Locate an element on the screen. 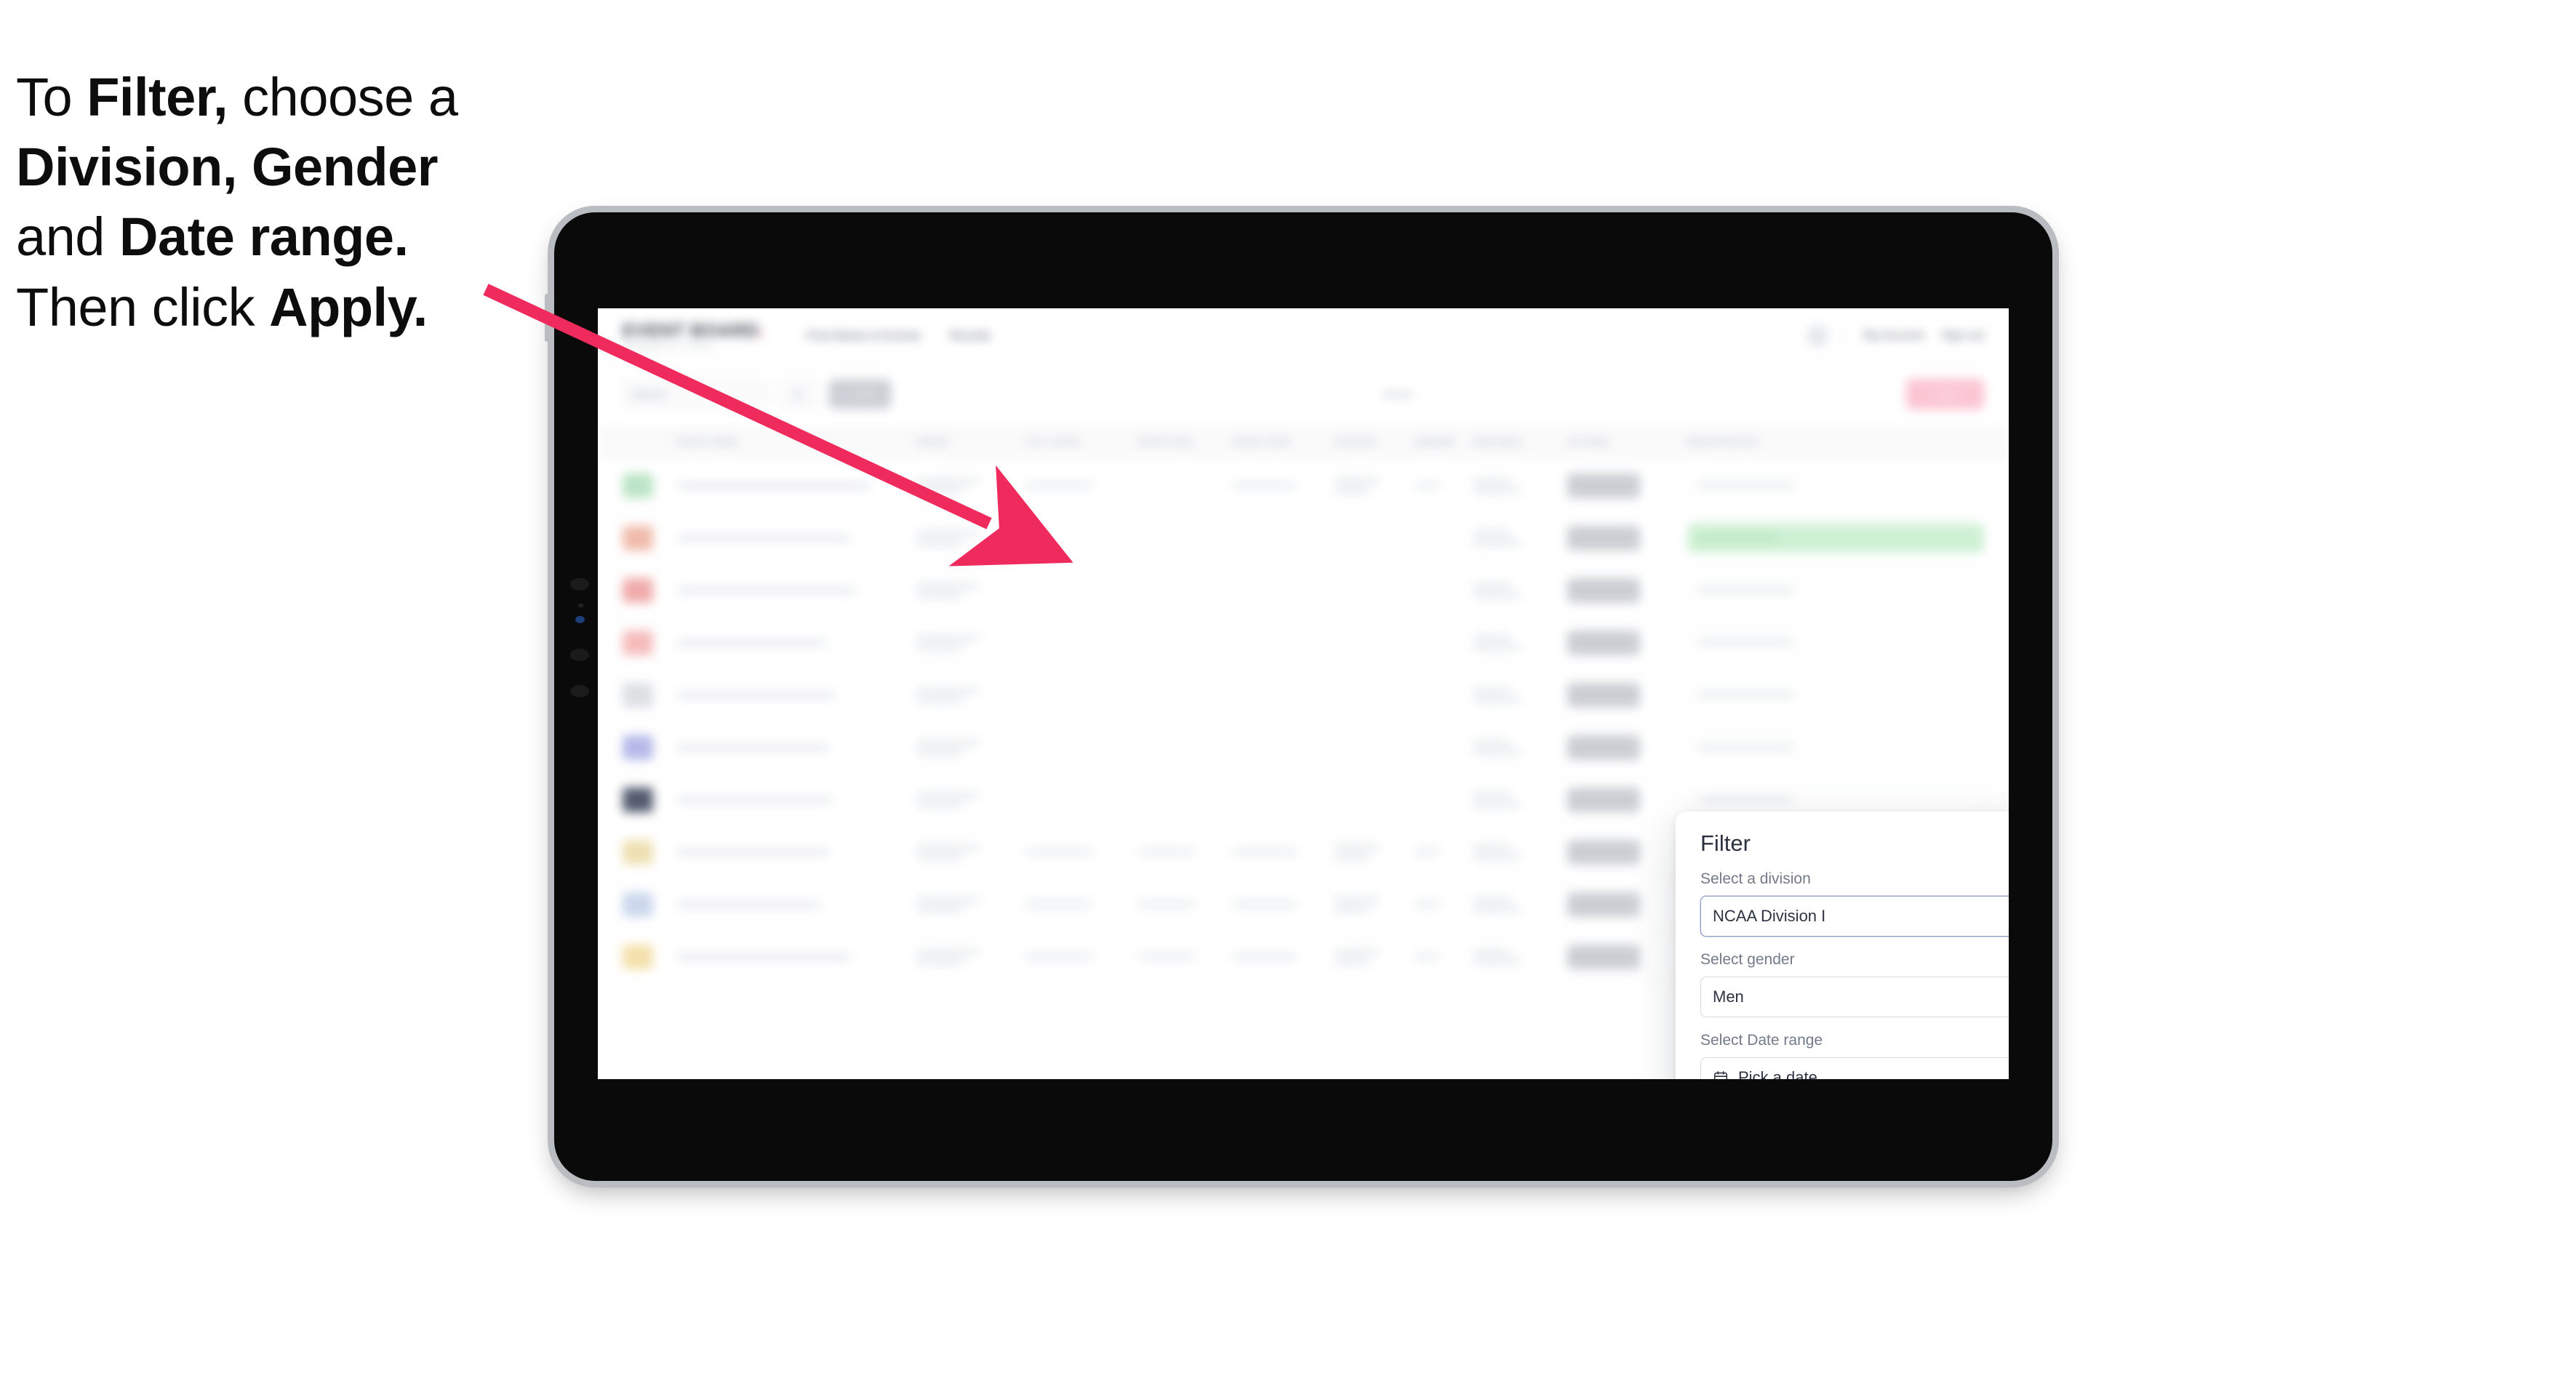  column-header-available: AVAILABLE is located at coordinates (1498, 442).